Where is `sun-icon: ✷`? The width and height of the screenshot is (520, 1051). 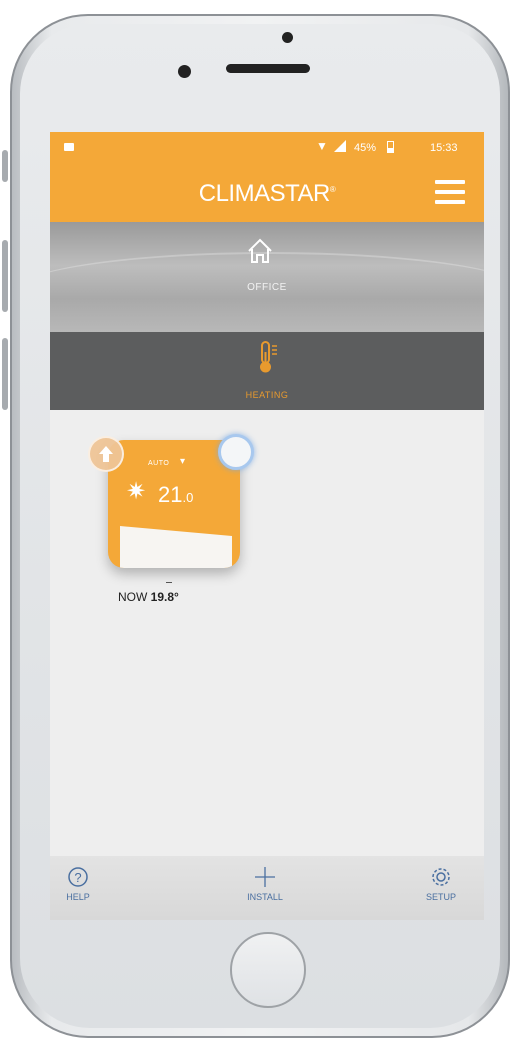 sun-icon: ✷ is located at coordinates (136, 491).